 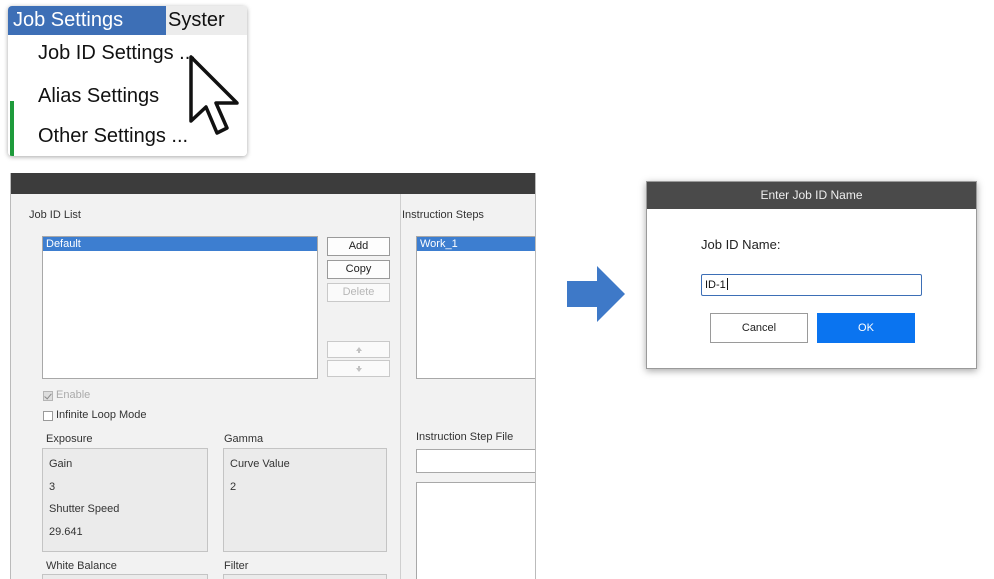 What do you see at coordinates (443, 215) in the screenshot?
I see `instruction-steps-label: Instruction Steps` at bounding box center [443, 215].